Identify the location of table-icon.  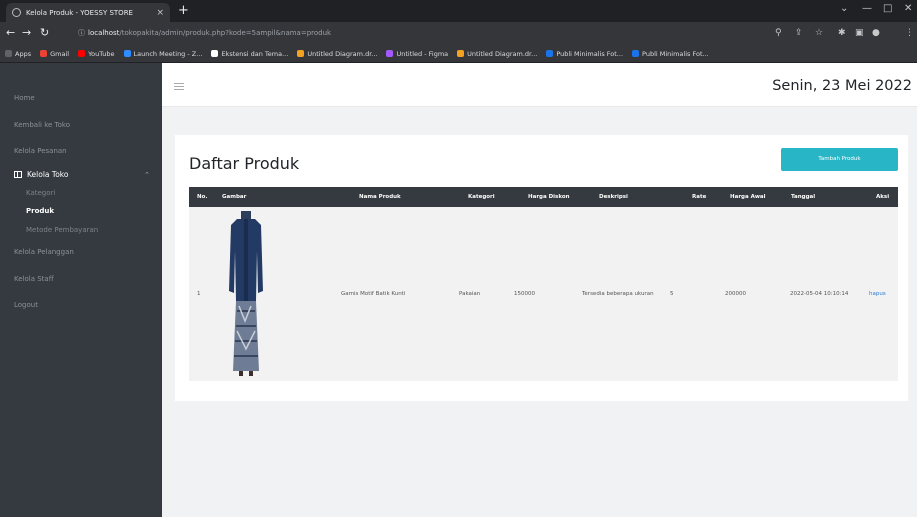
(18, 174).